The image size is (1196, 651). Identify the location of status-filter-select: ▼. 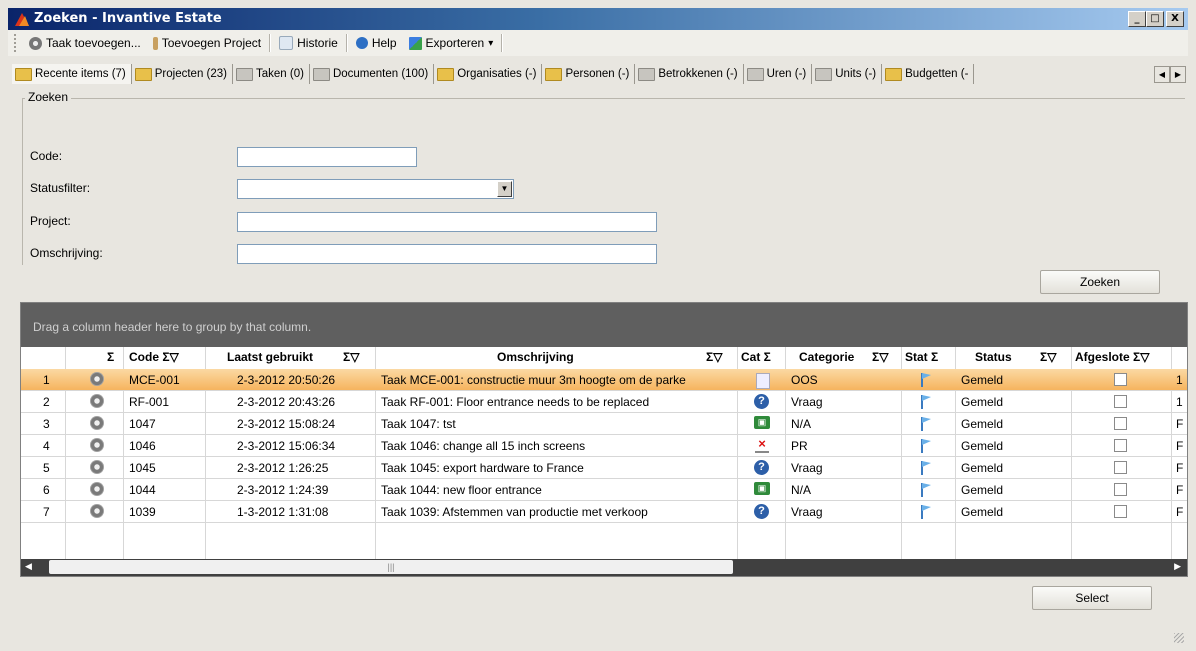
(375, 189).